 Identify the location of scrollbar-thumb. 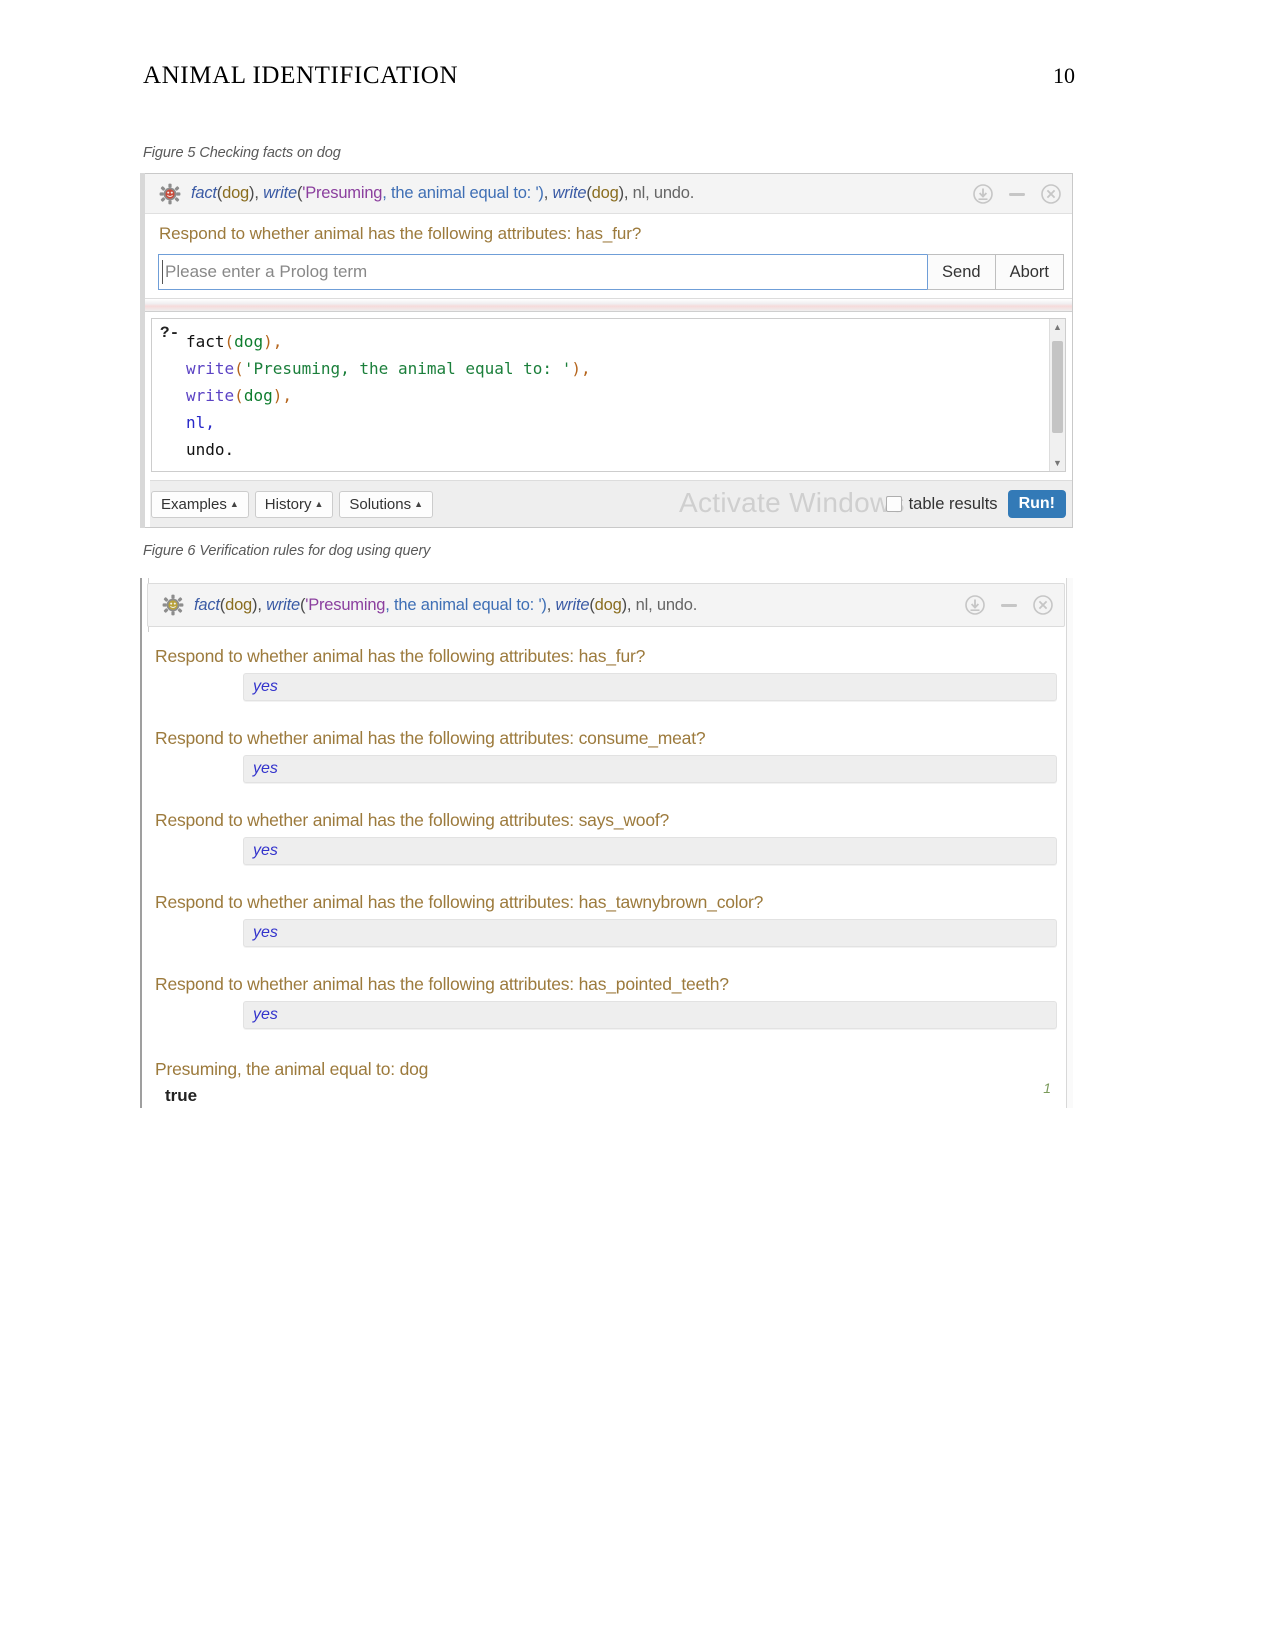
(1057, 387).